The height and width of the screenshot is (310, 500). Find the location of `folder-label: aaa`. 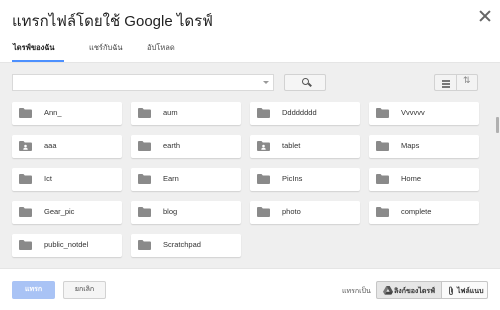

folder-label: aaa is located at coordinates (50, 145).